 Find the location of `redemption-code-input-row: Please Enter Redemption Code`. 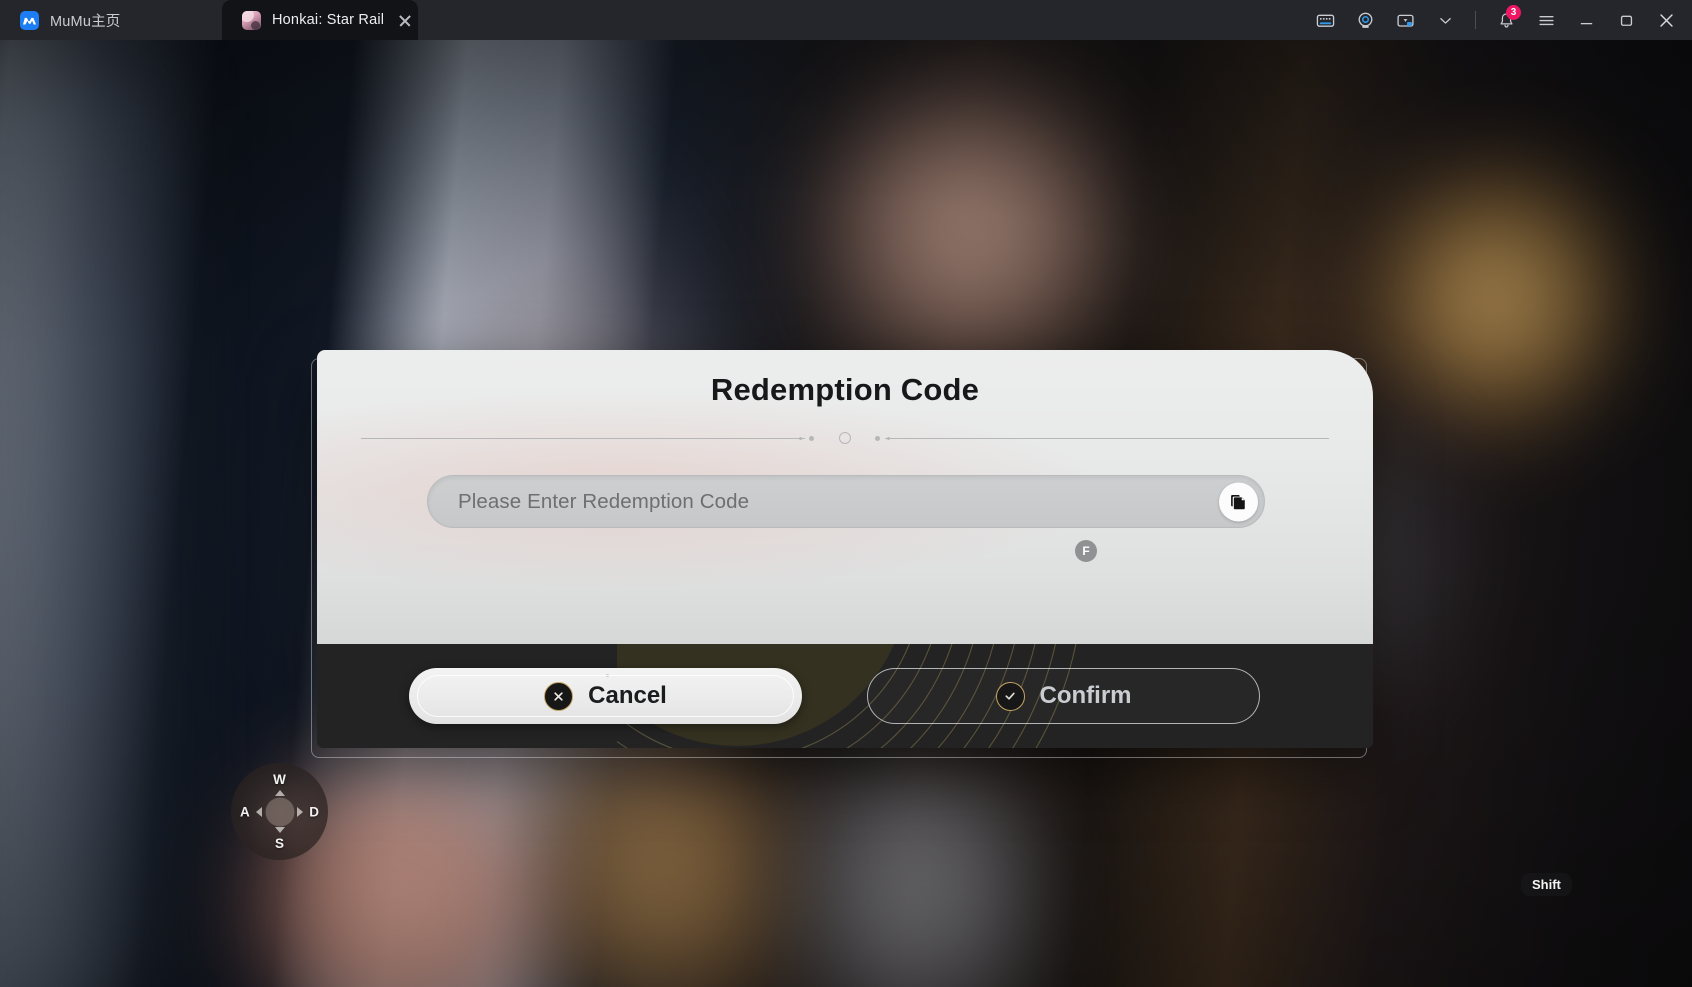

redemption-code-input-row: Please Enter Redemption Code is located at coordinates (846, 501).